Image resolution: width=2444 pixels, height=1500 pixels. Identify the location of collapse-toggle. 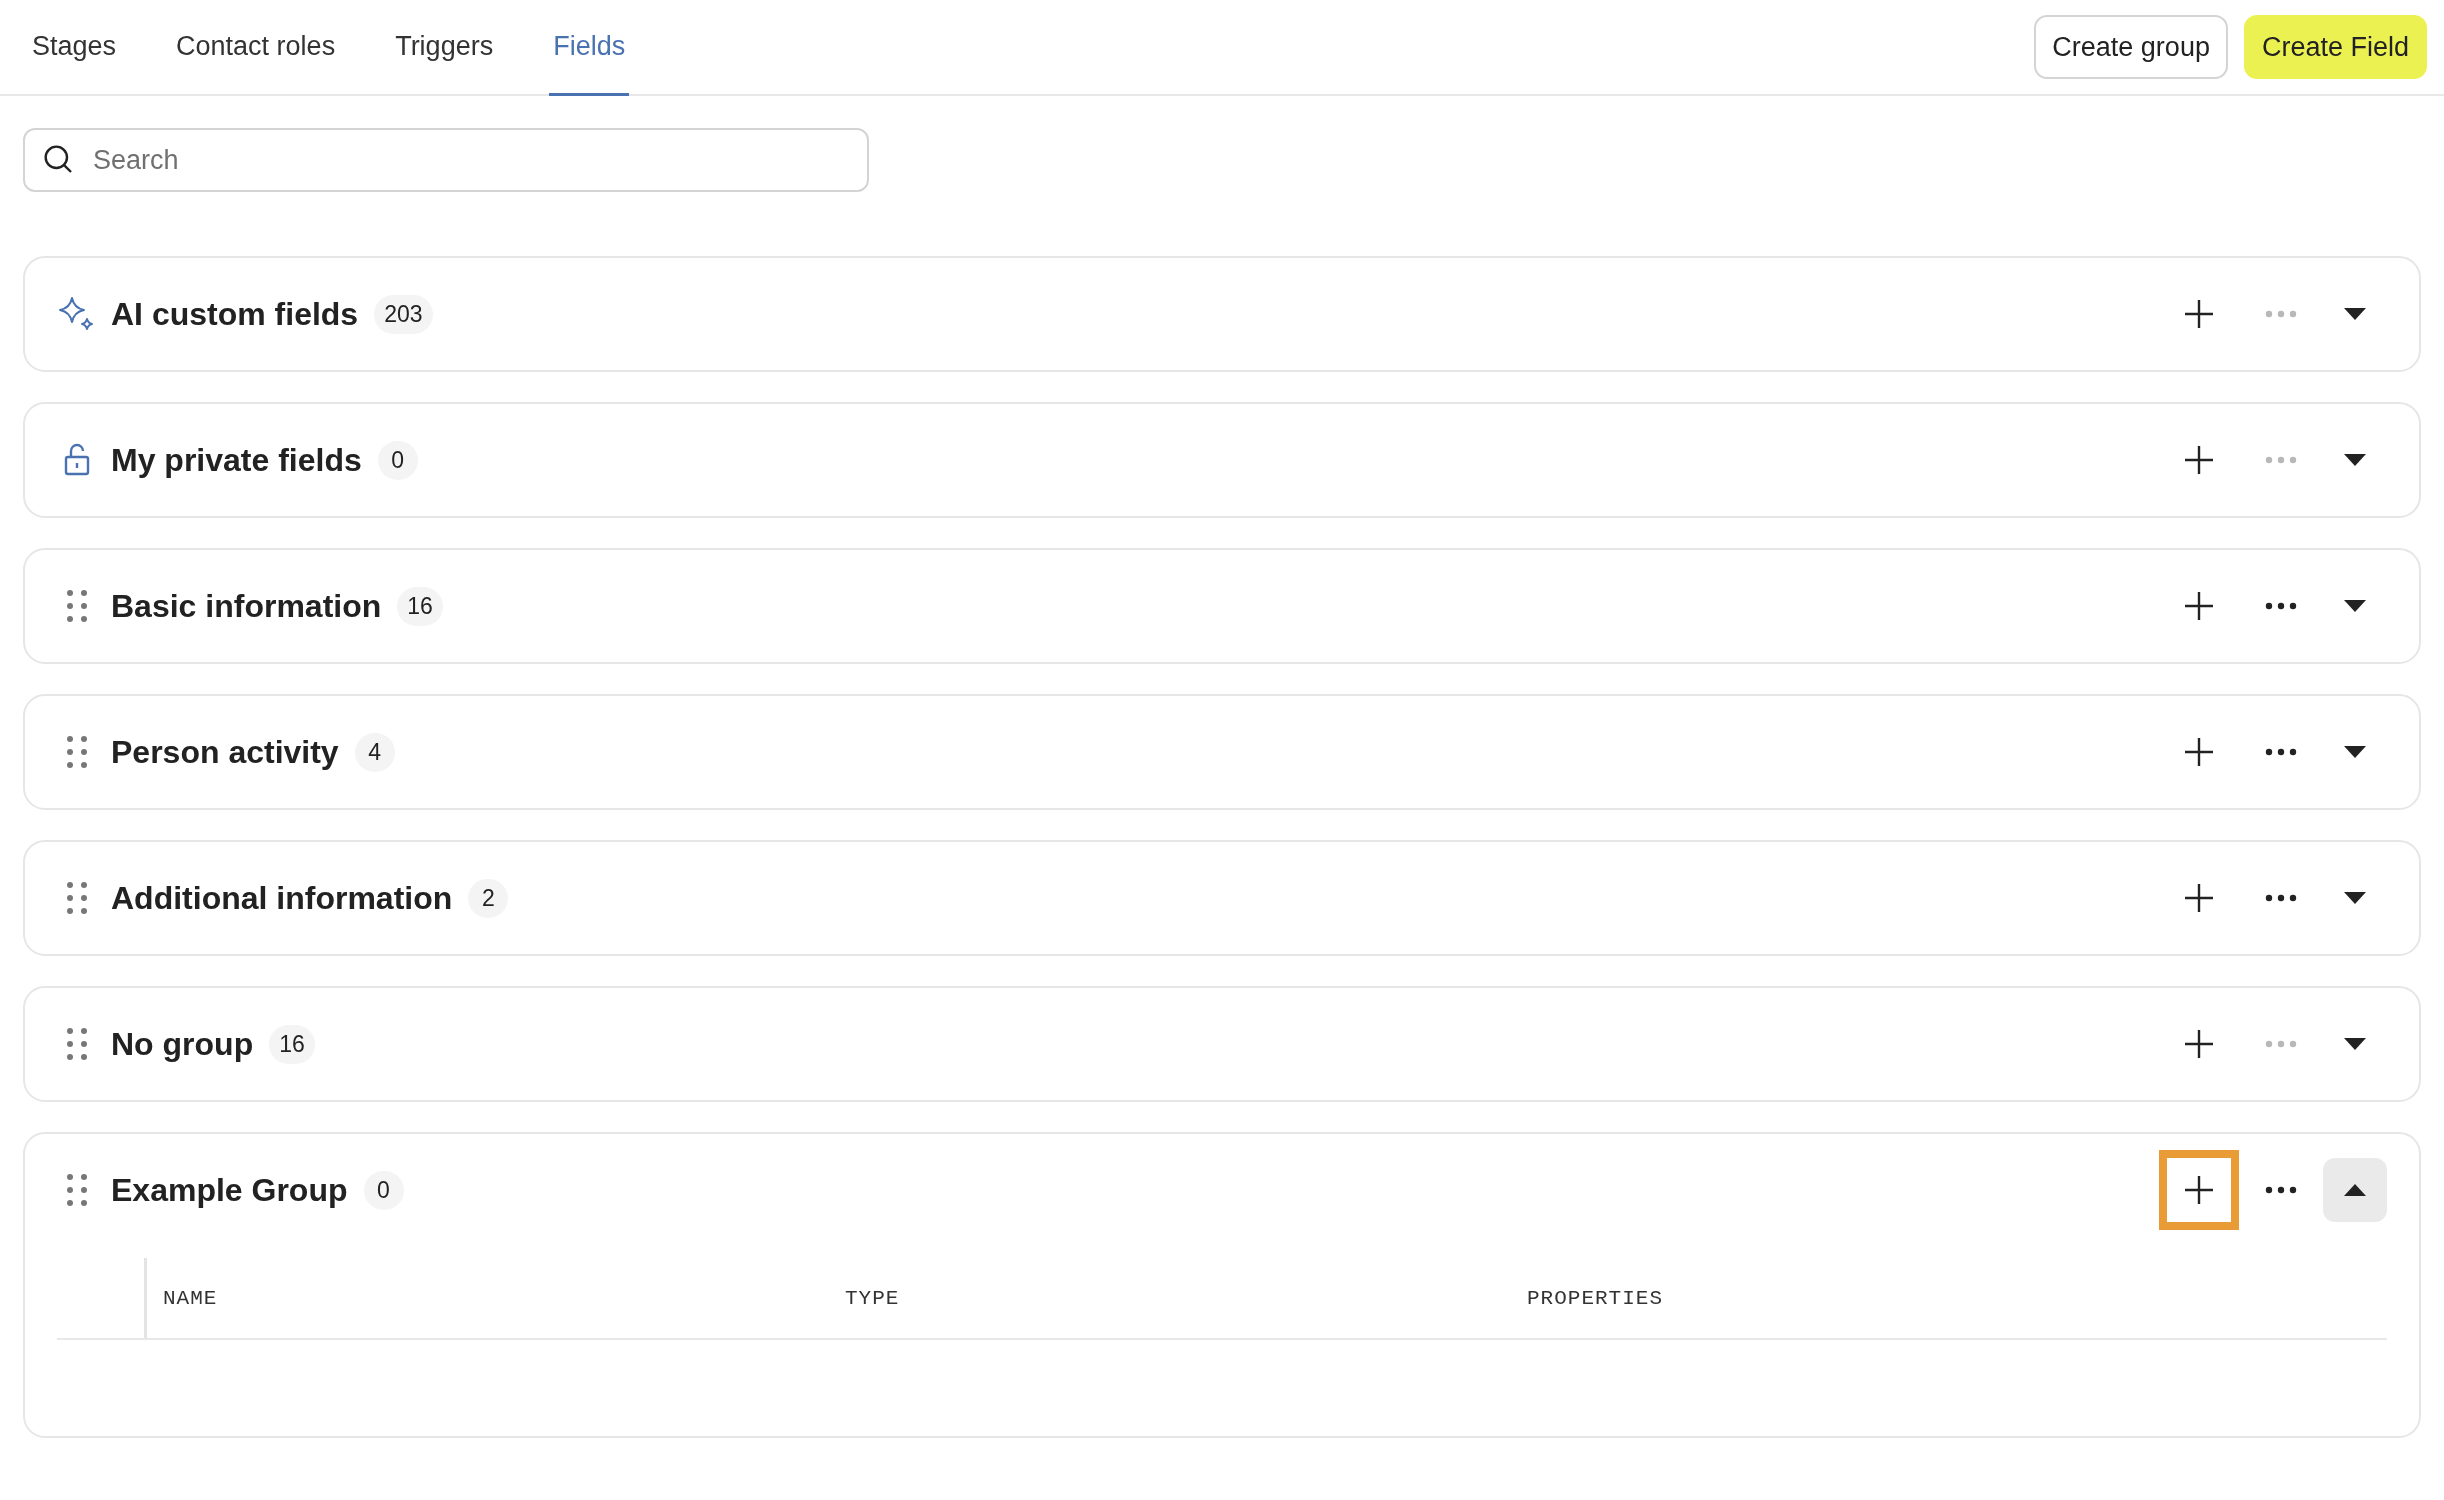
(2355, 1190).